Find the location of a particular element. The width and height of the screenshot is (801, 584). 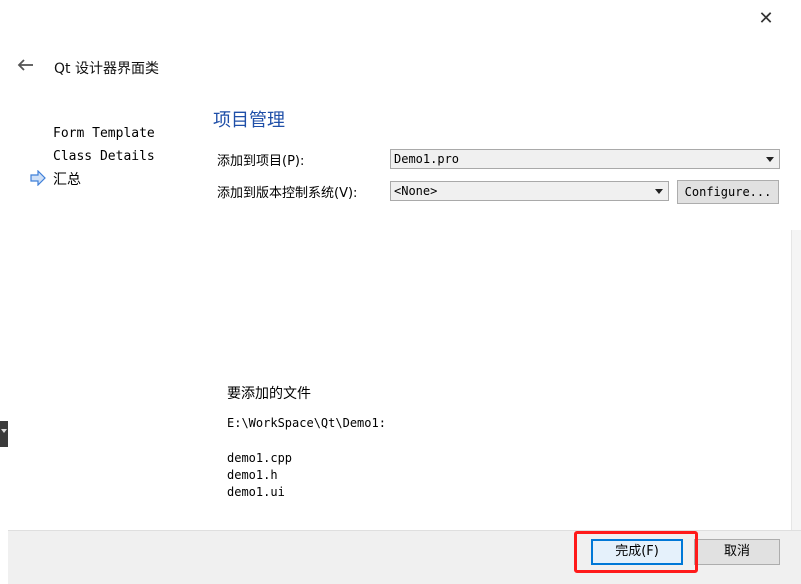

background-dropdown-handle is located at coordinates (4, 434).